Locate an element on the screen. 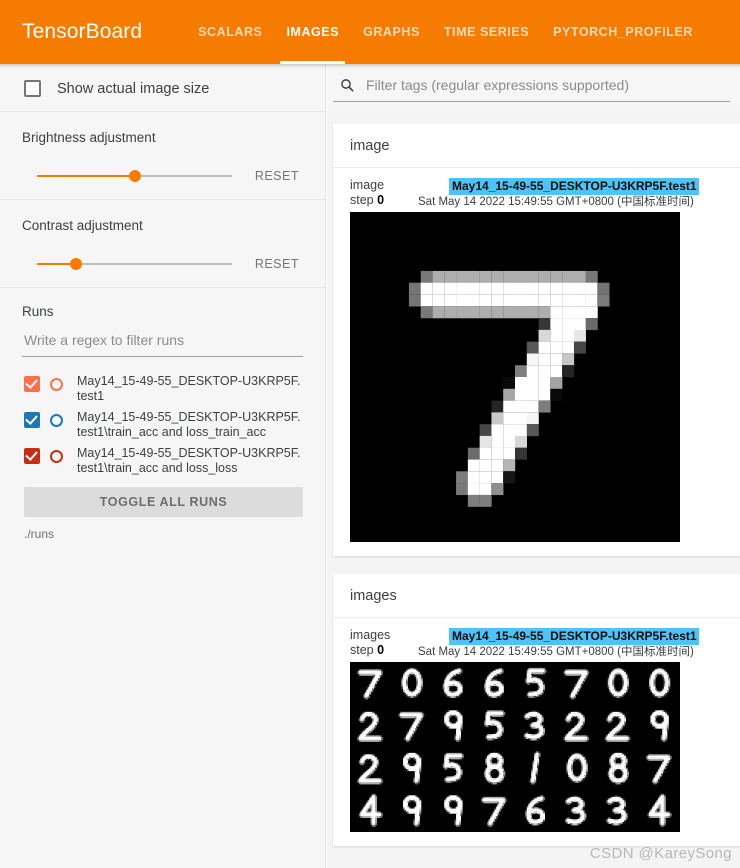  image-preview-grid is located at coordinates (515, 747).